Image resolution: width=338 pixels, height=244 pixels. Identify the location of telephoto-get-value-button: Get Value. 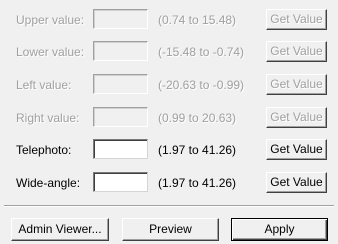
(296, 149).